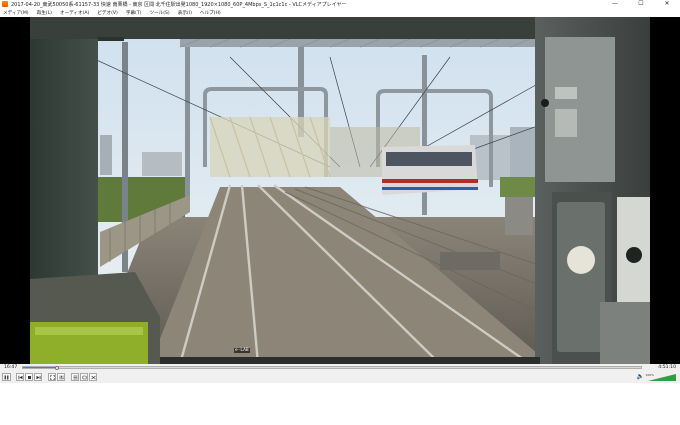 Image resolution: width=680 pixels, height=425 pixels. Describe the element at coordinates (332, 368) in the screenshot. I see `seek-slider` at that location.